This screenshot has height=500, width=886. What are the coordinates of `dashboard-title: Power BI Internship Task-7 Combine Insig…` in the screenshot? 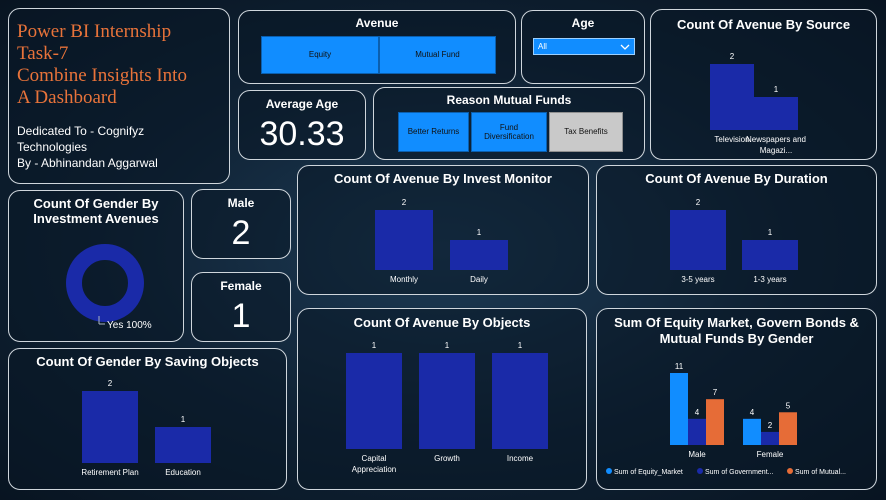 It's located at (102, 65).